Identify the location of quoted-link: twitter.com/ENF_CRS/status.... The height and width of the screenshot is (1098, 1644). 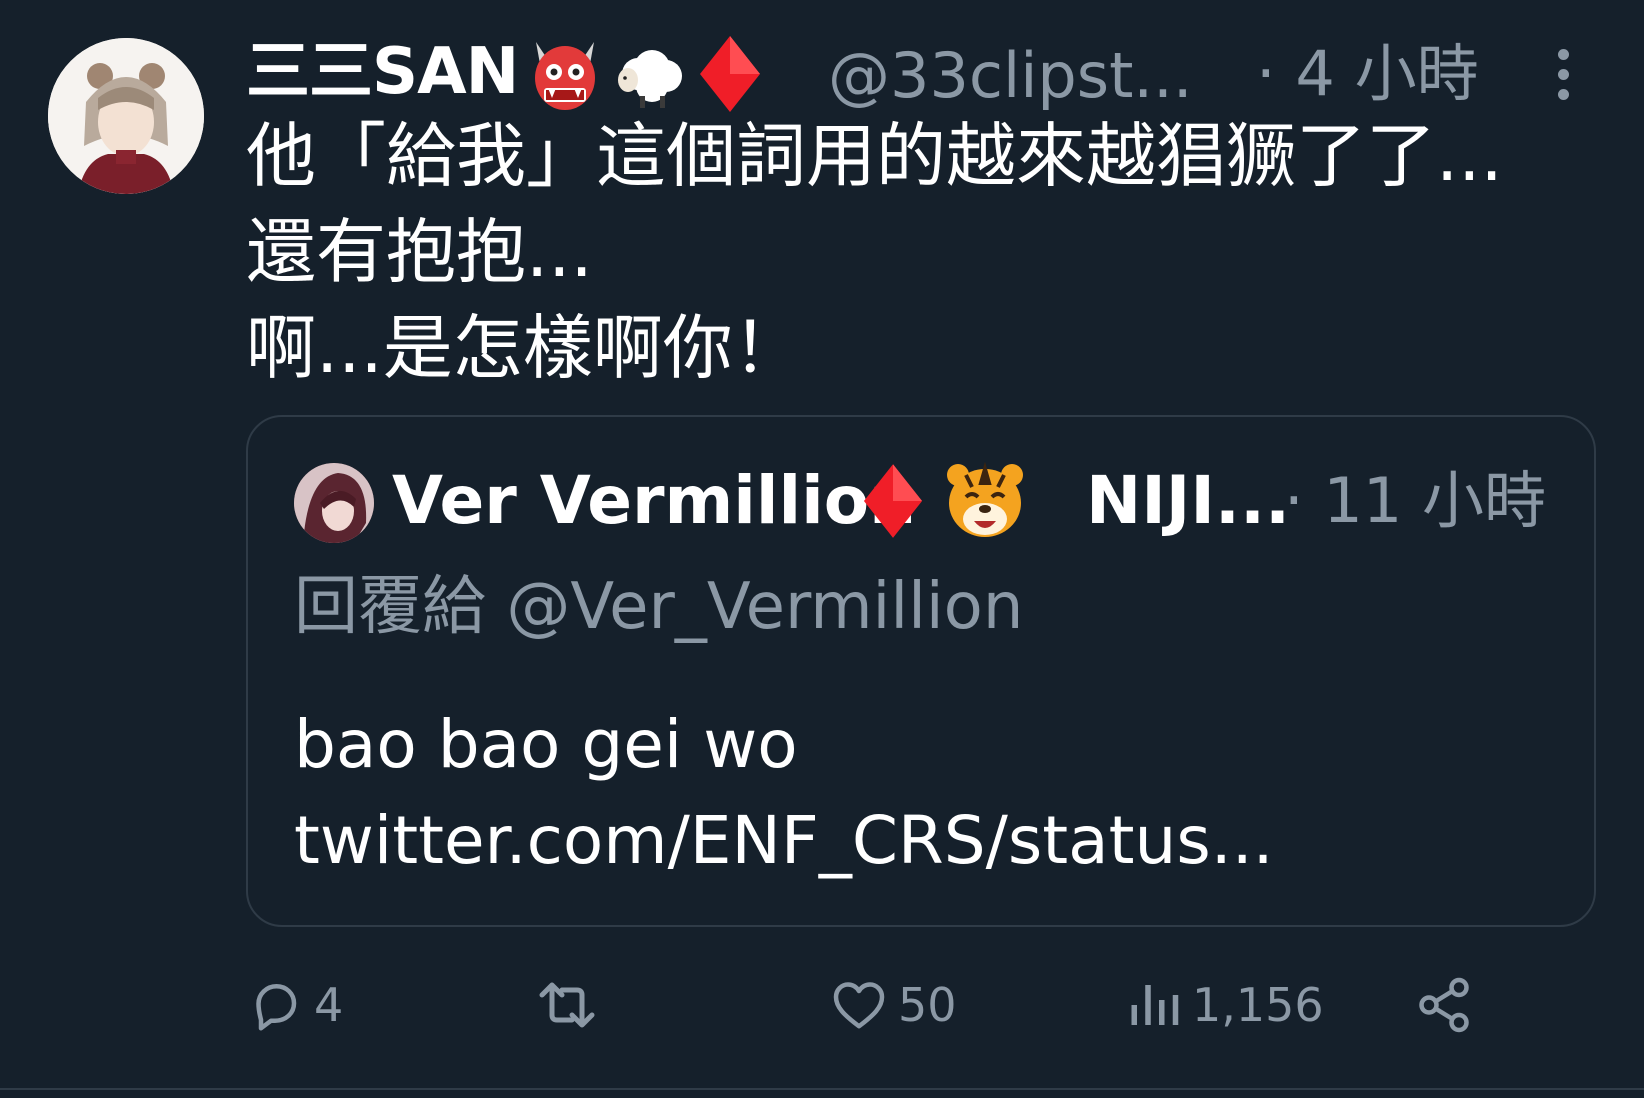
(784, 841).